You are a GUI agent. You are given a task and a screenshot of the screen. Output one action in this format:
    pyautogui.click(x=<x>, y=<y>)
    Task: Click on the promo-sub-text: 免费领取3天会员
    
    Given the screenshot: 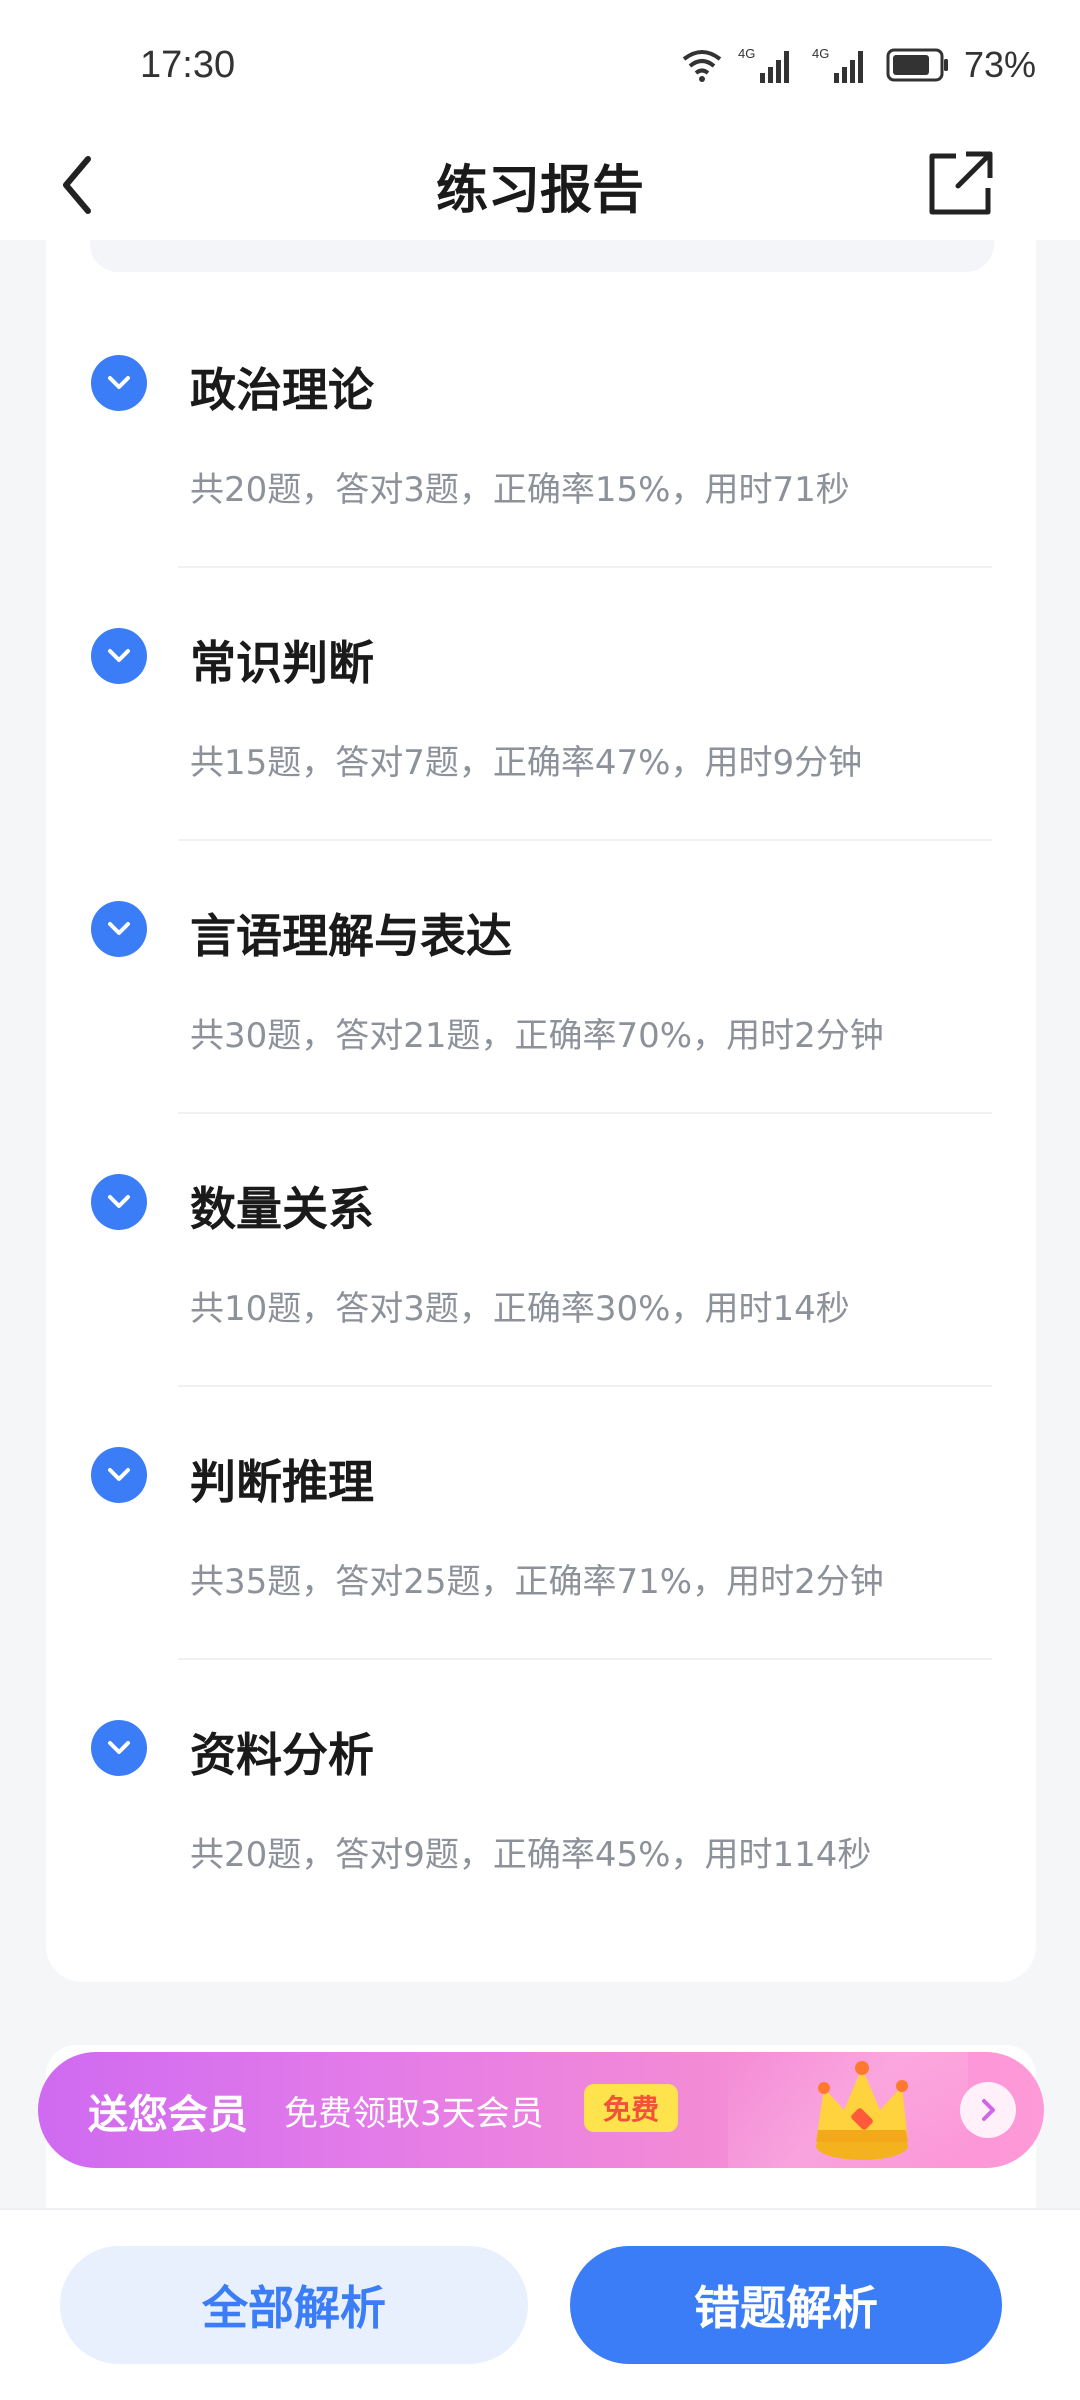 What is the action you would take?
    pyautogui.click(x=414, y=2114)
    